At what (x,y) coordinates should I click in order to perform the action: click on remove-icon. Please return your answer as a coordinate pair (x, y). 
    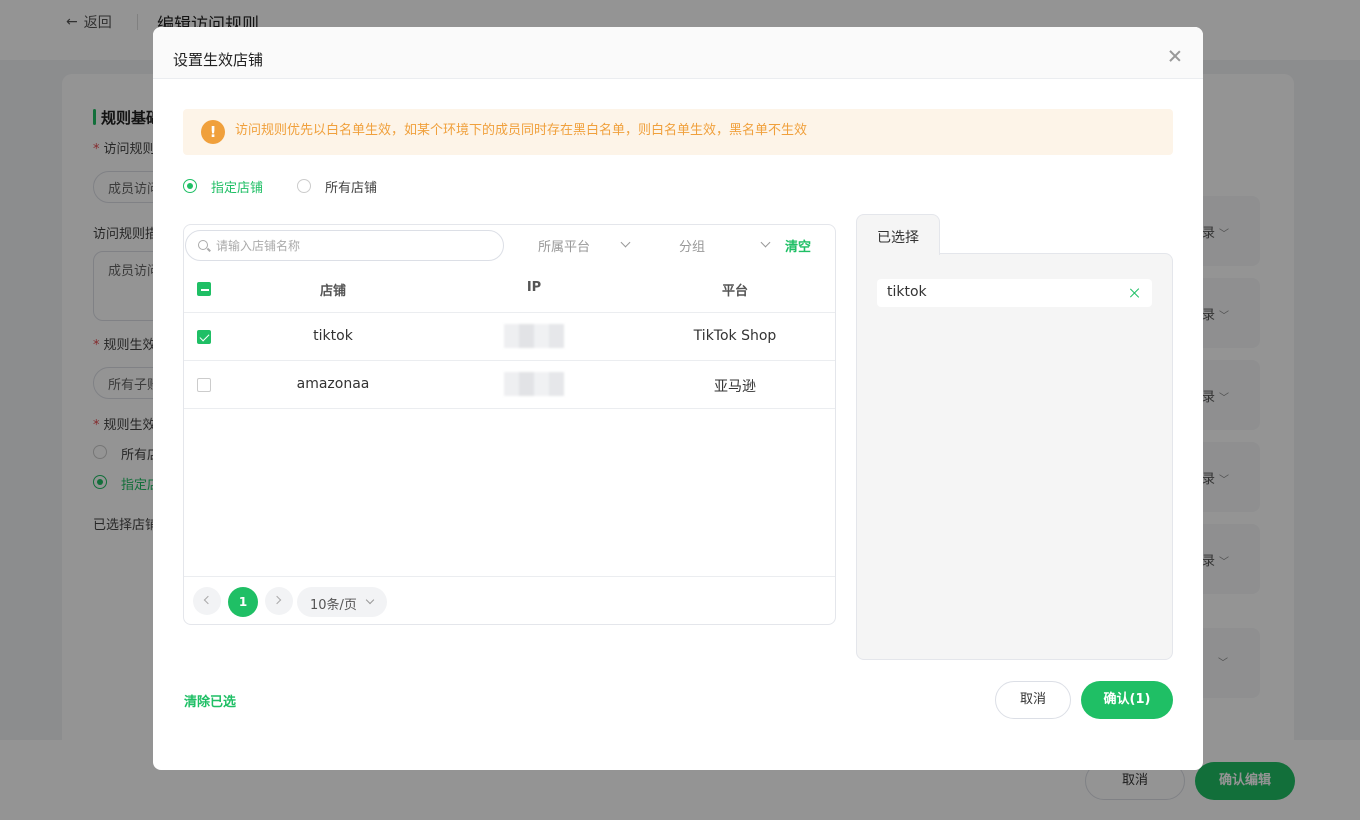
    Looking at the image, I should click on (1135, 293).